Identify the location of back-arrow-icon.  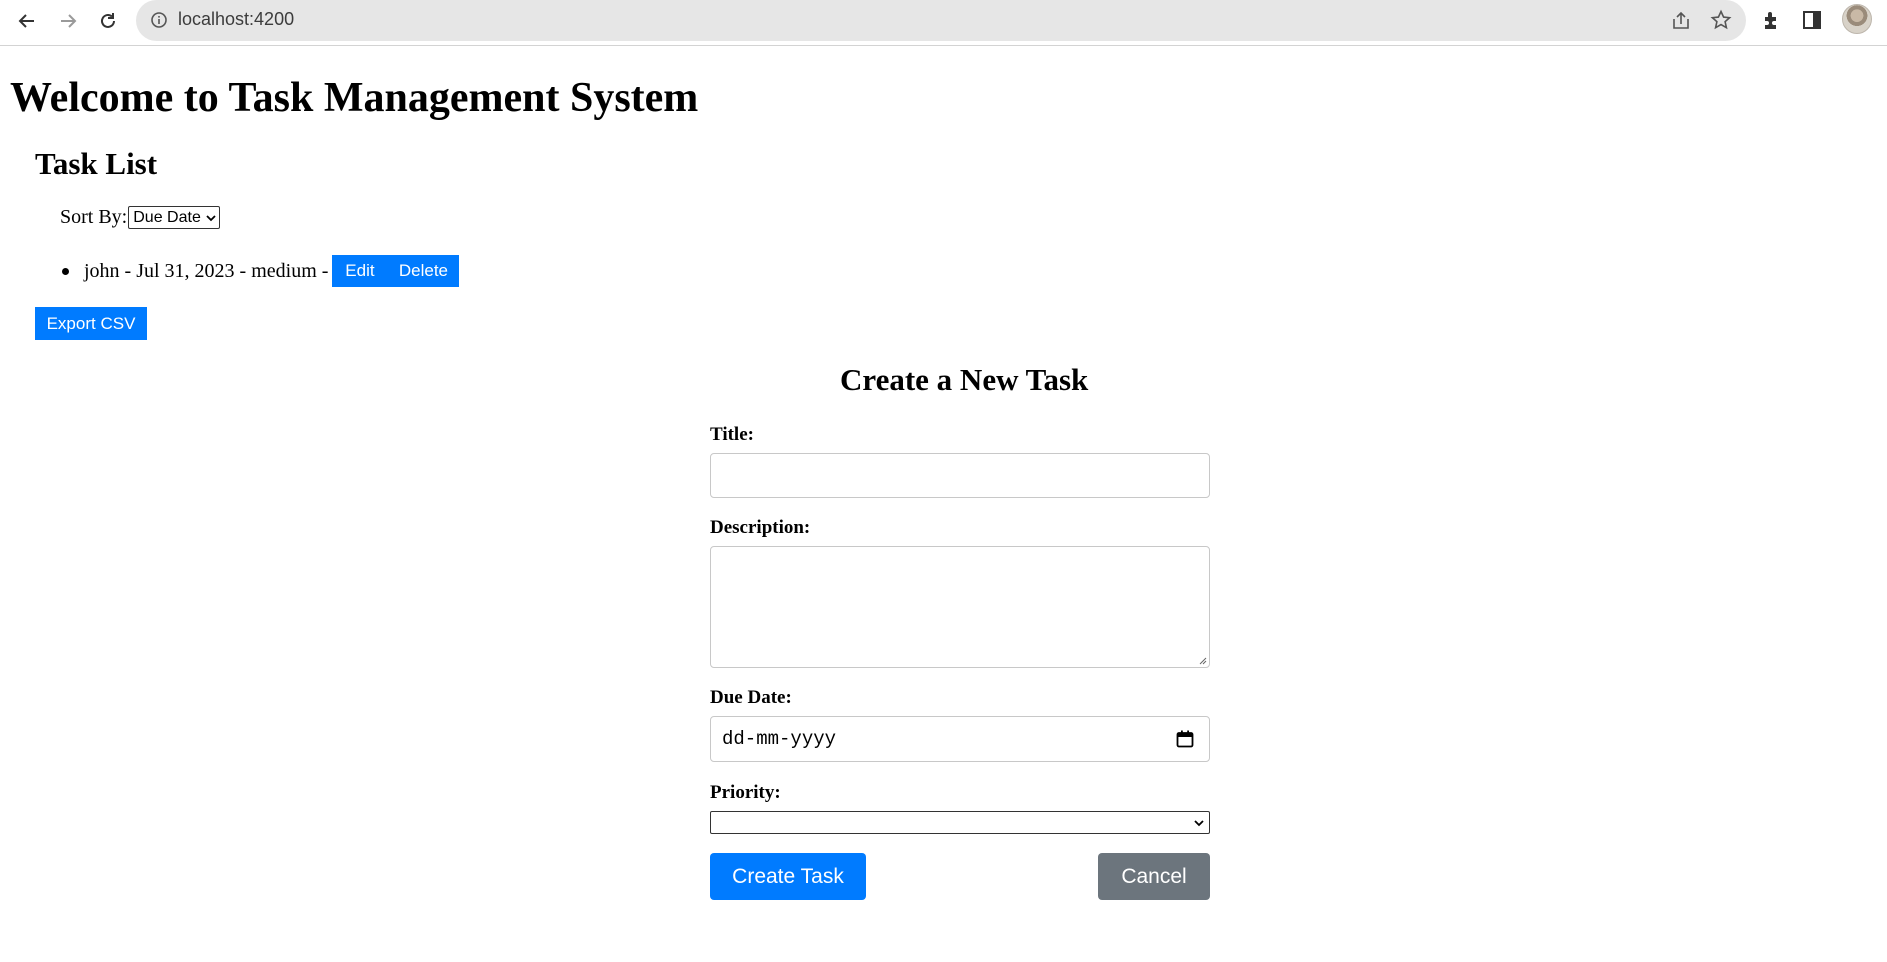
(26, 21).